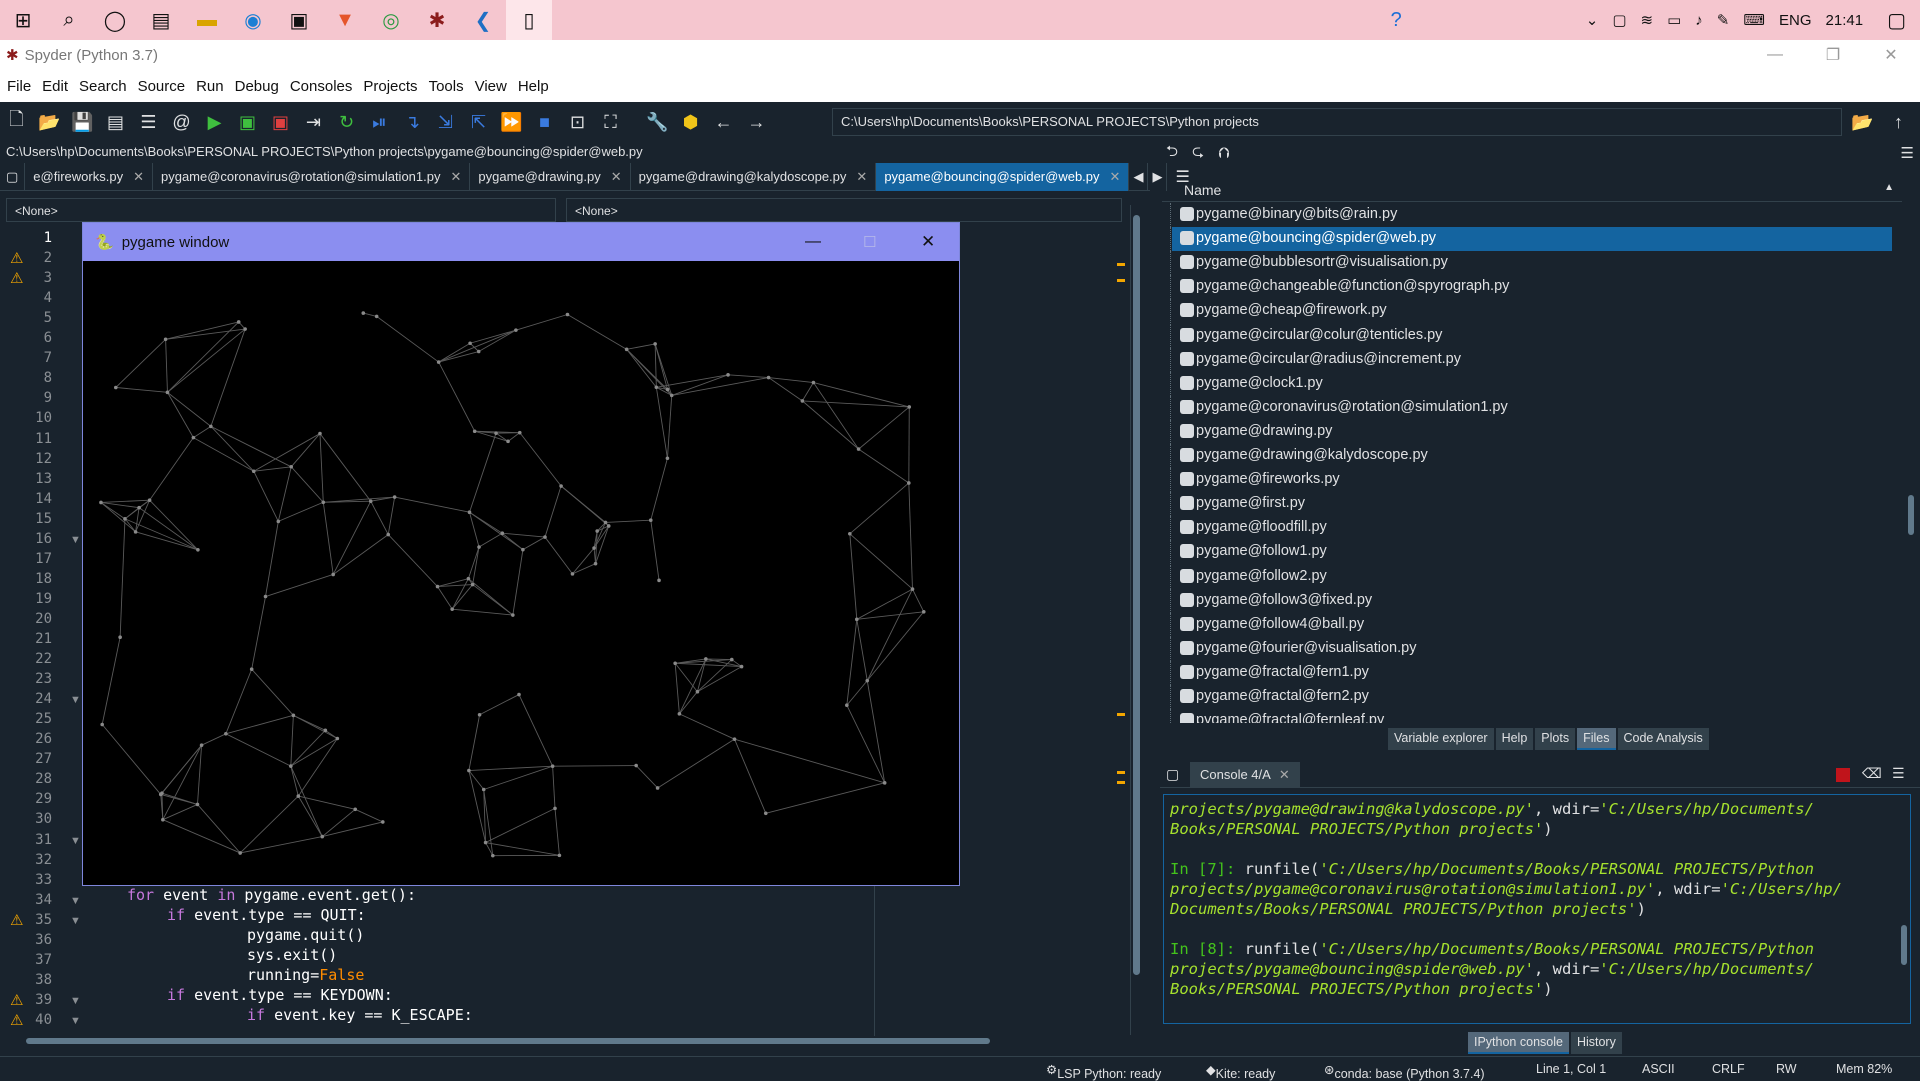 This screenshot has width=1920, height=1081. Describe the element at coordinates (1592, 20) in the screenshot. I see `chevron-up-icon: ⌄` at that location.